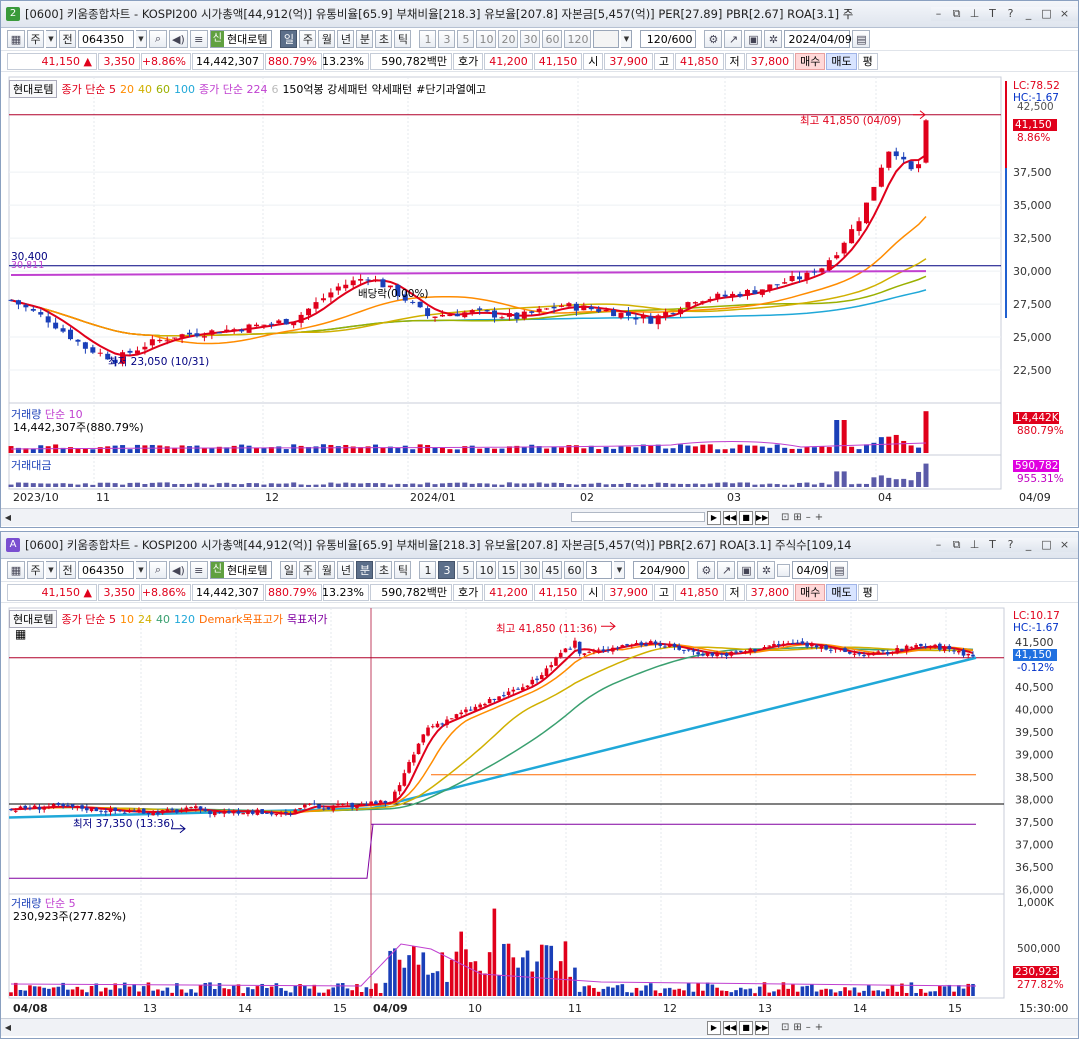  Describe the element at coordinates (403, 570) in the screenshot. I see `period-tick: 틱` at that location.